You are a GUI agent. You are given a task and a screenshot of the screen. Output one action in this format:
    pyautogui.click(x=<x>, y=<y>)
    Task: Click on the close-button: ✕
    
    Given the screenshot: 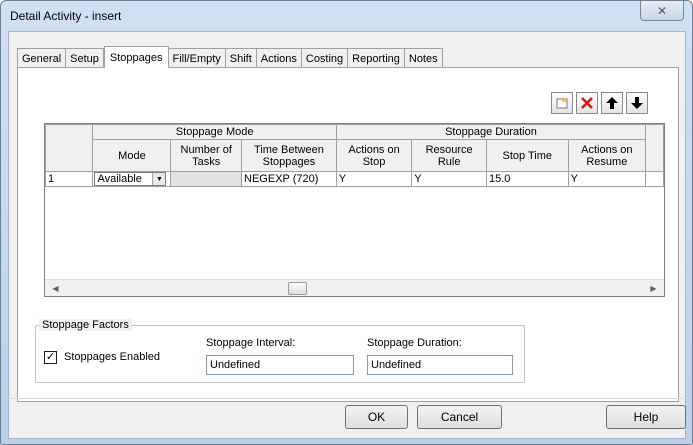 What is the action you would take?
    pyautogui.click(x=662, y=11)
    